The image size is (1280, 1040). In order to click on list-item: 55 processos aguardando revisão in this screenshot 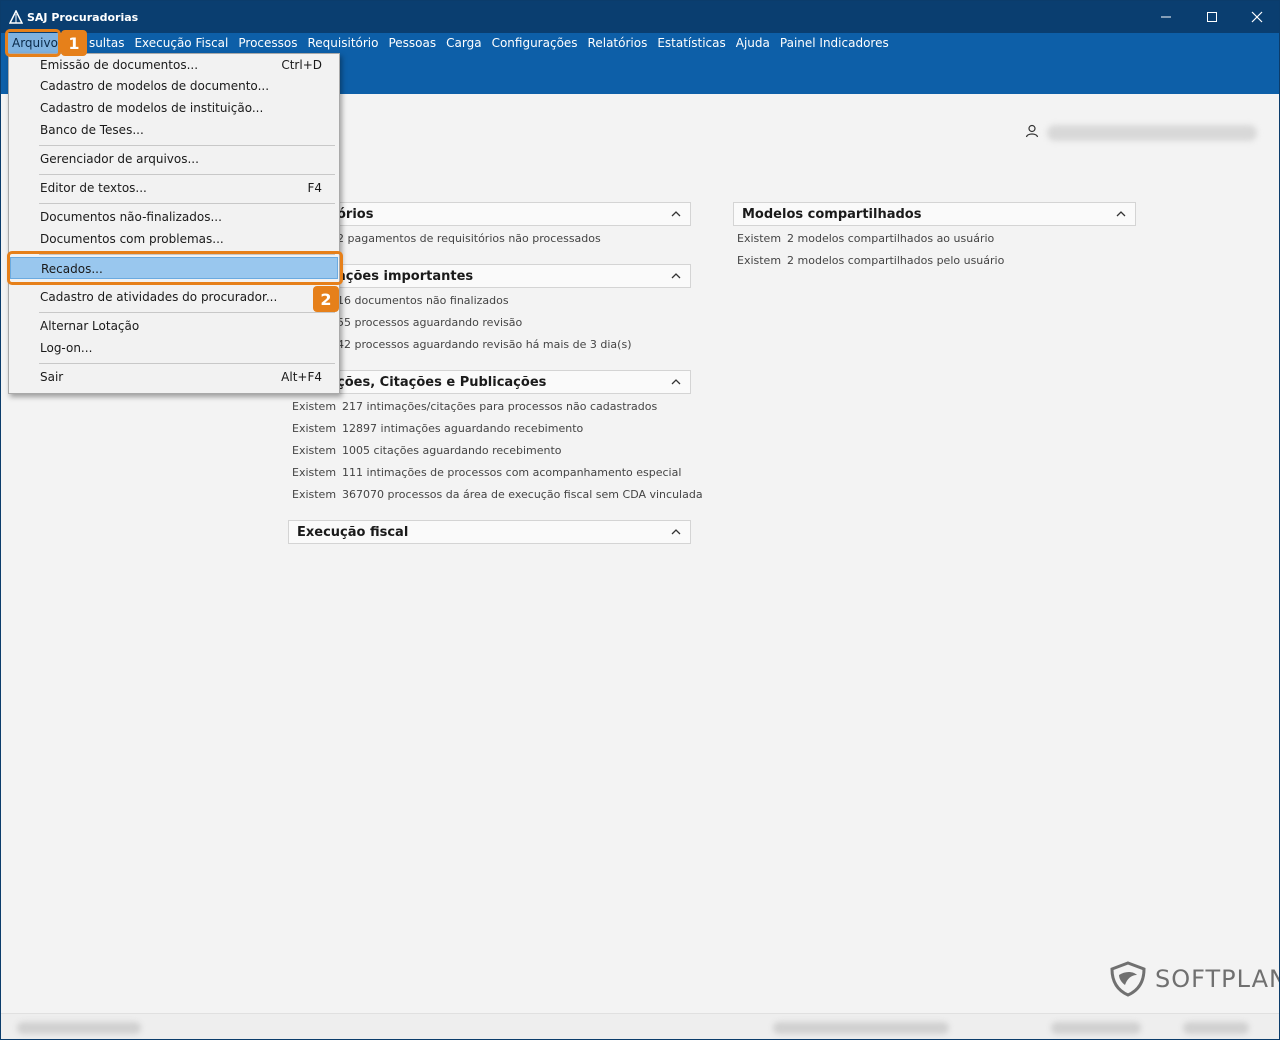, I will do `click(430, 322)`.